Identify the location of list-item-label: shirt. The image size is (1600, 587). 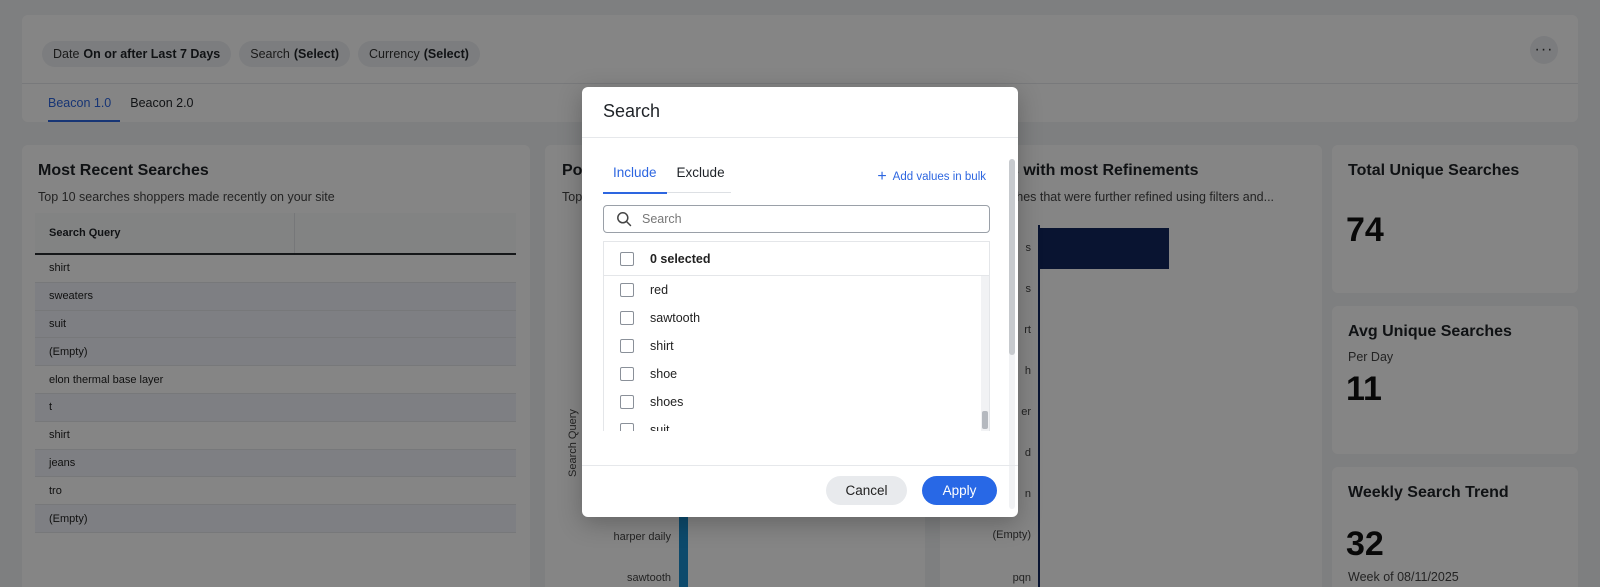
(662, 346).